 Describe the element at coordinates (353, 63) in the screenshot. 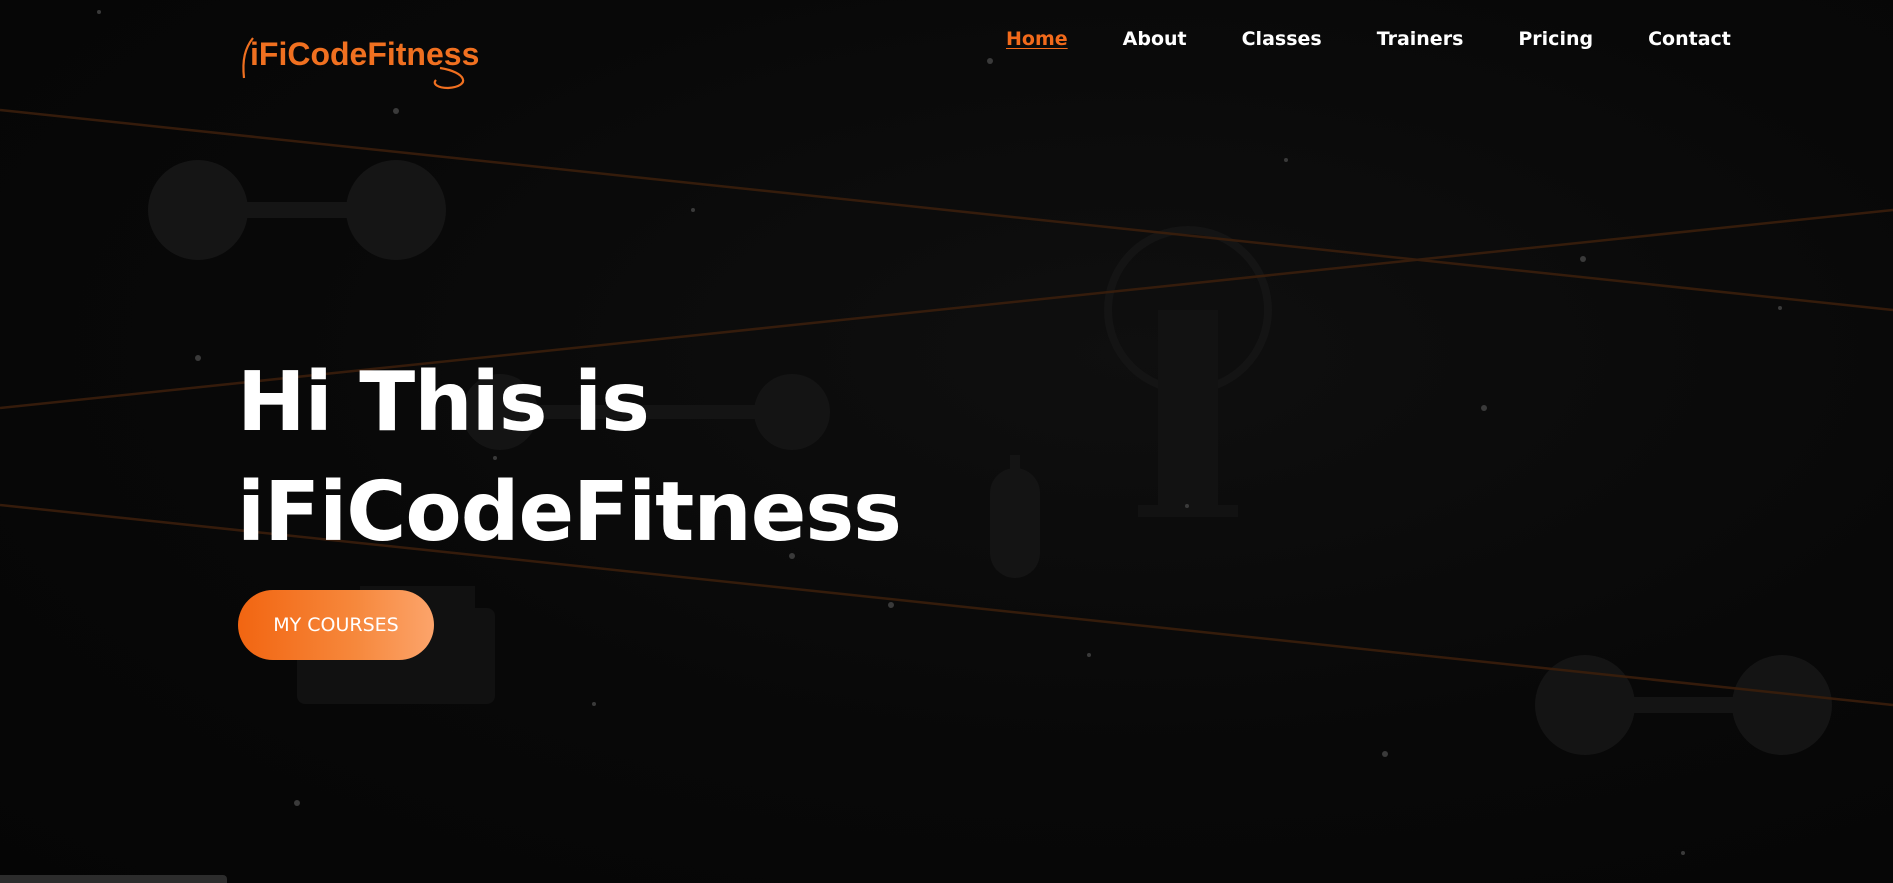

I see `logo-swoosh-icon` at that location.